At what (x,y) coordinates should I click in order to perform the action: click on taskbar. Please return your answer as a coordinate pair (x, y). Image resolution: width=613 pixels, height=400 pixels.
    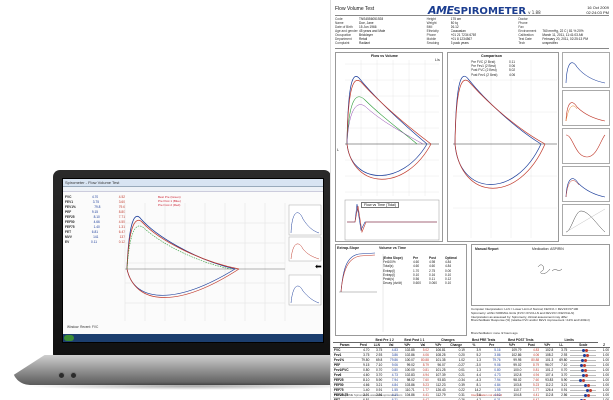
    Looking at the image, I should click on (193, 338).